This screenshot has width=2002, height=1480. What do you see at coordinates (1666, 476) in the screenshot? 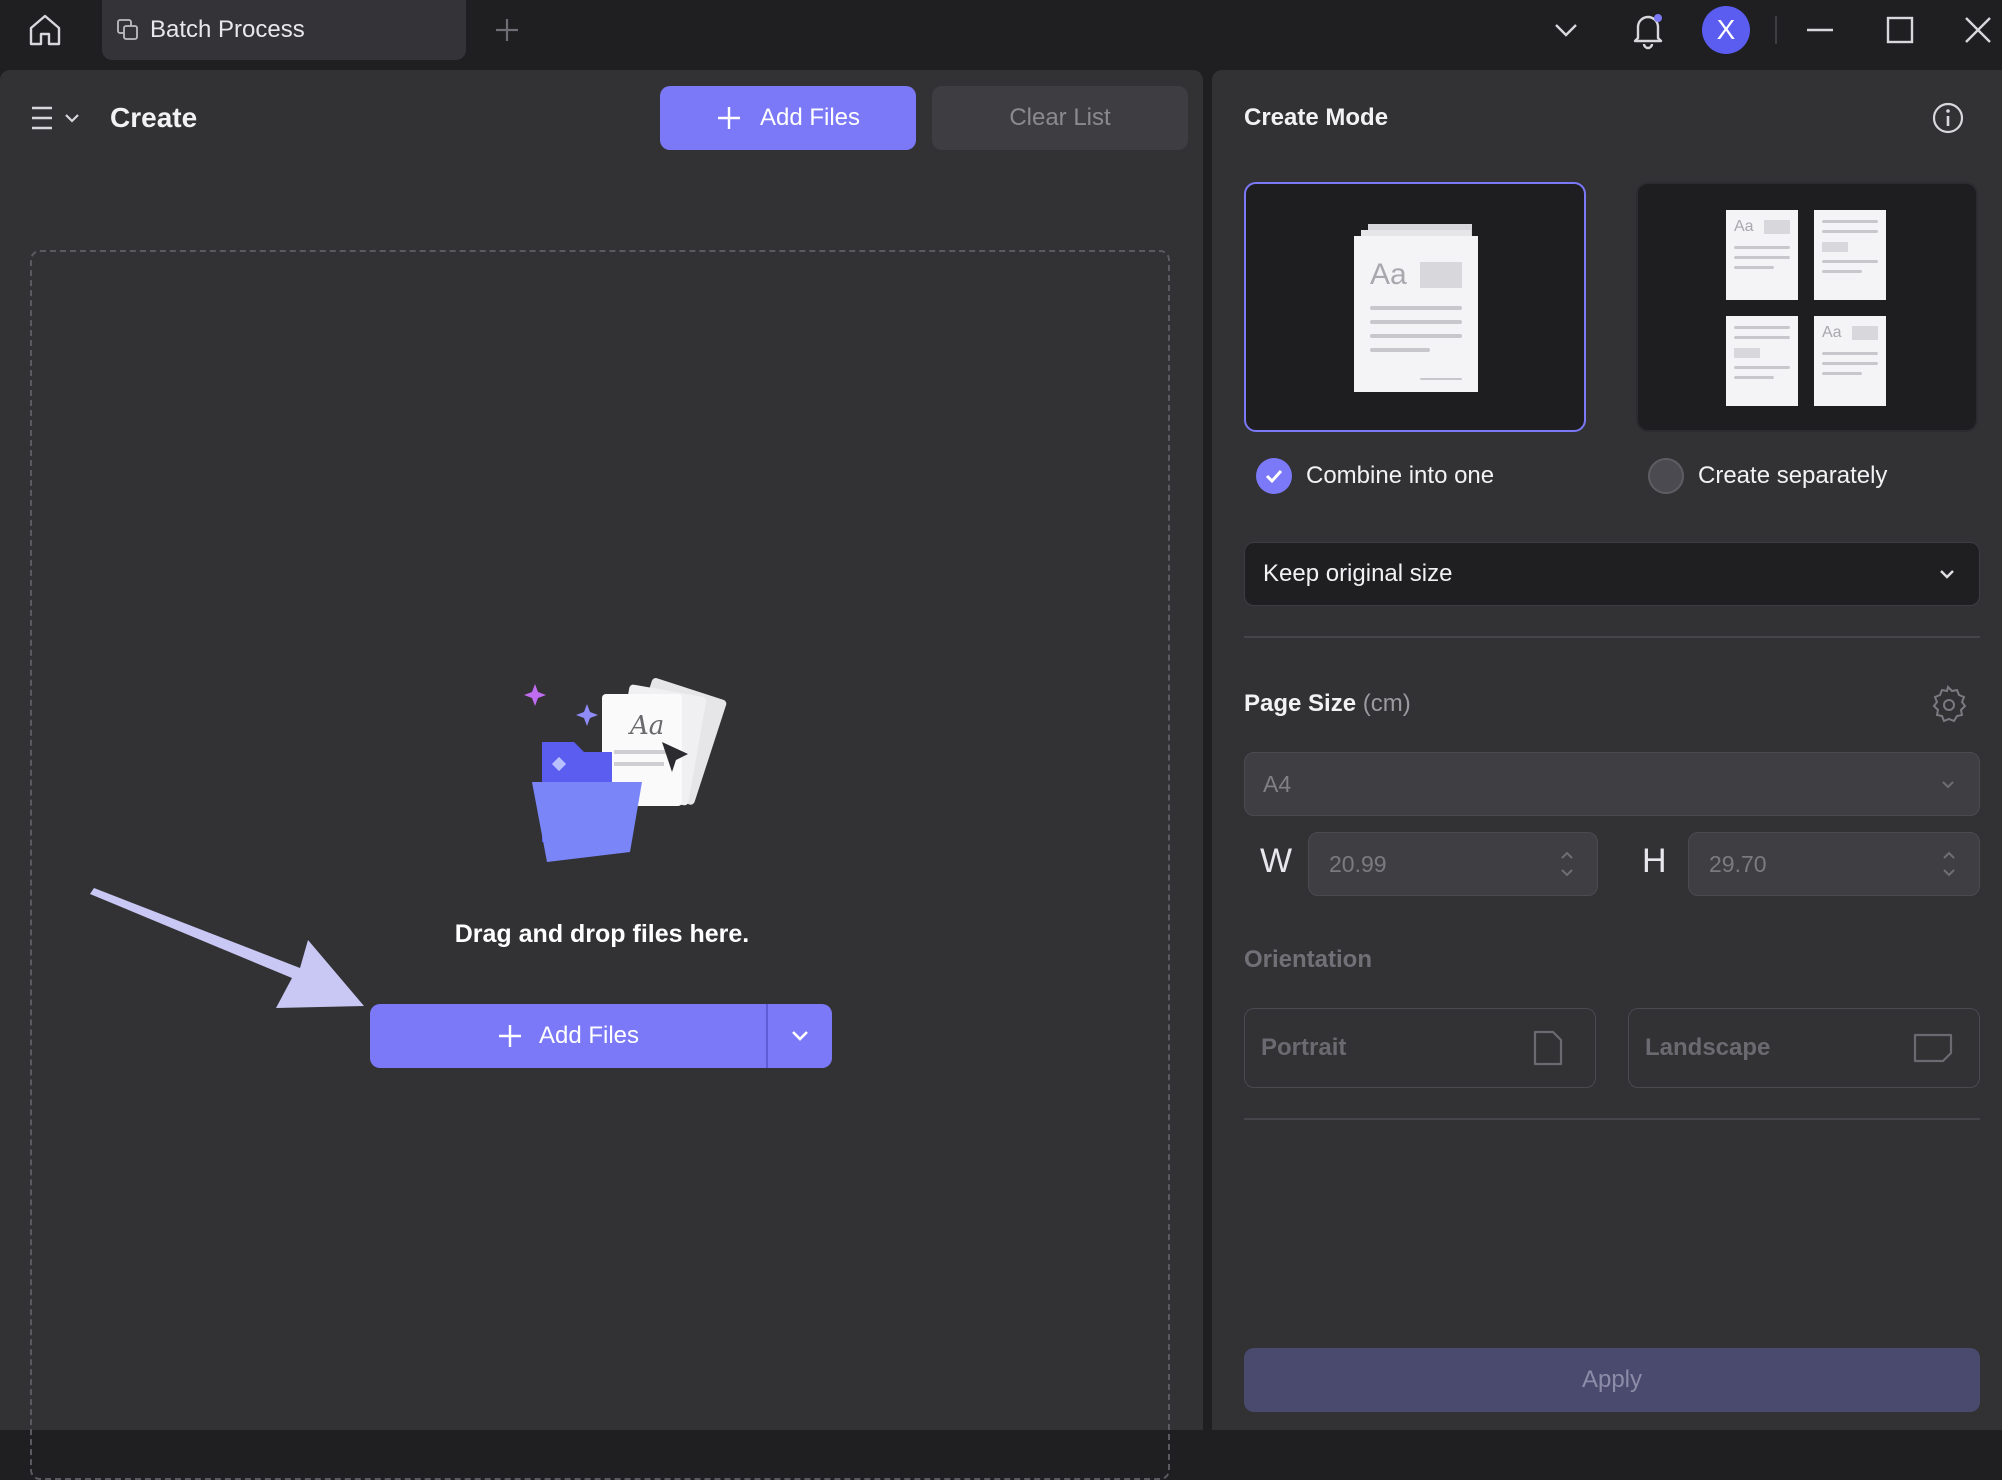
I see `radio-circle-icon` at bounding box center [1666, 476].